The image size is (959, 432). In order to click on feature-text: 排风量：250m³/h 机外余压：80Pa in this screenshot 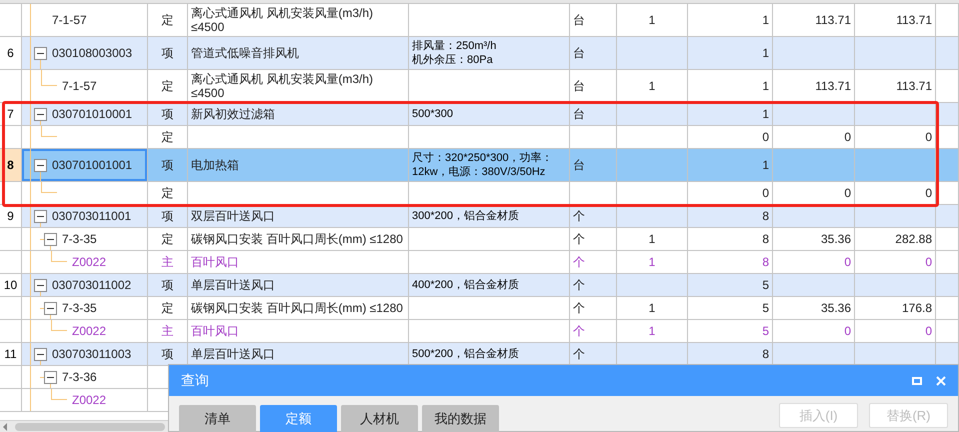, I will do `click(454, 53)`.